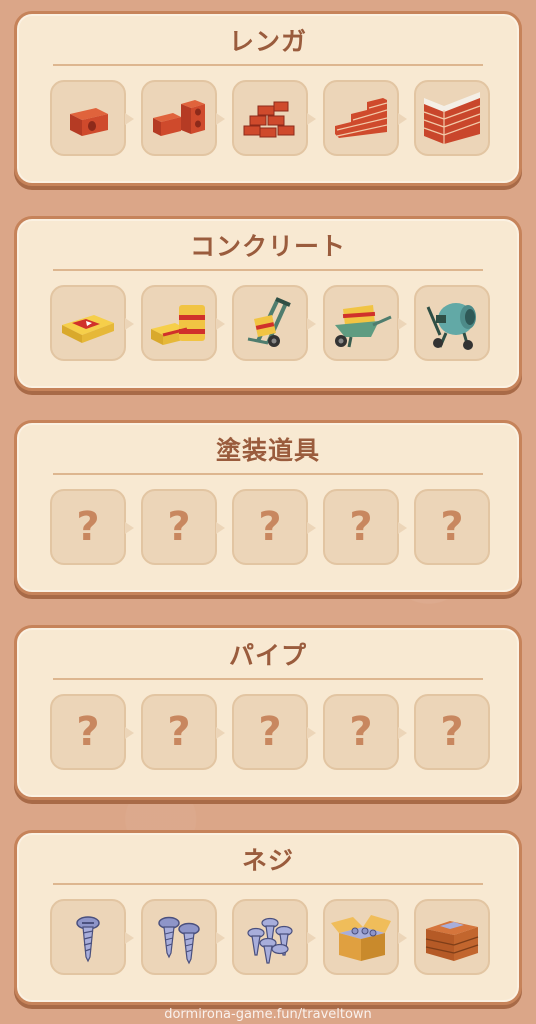  Describe the element at coordinates (267, 450) in the screenshot. I see `panel-title: 塗装道具` at that location.